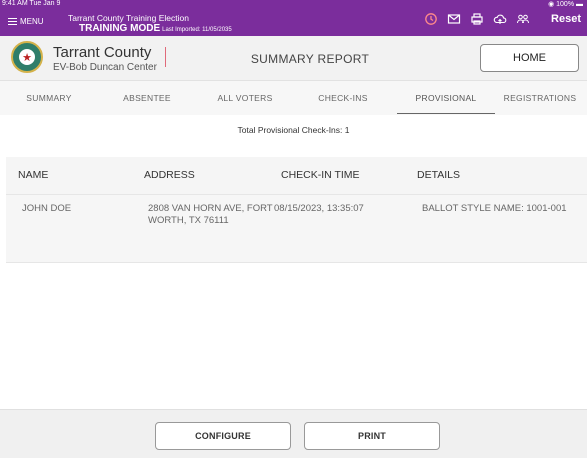 This screenshot has width=587, height=458. I want to click on print-button: PRINT, so click(372, 436).